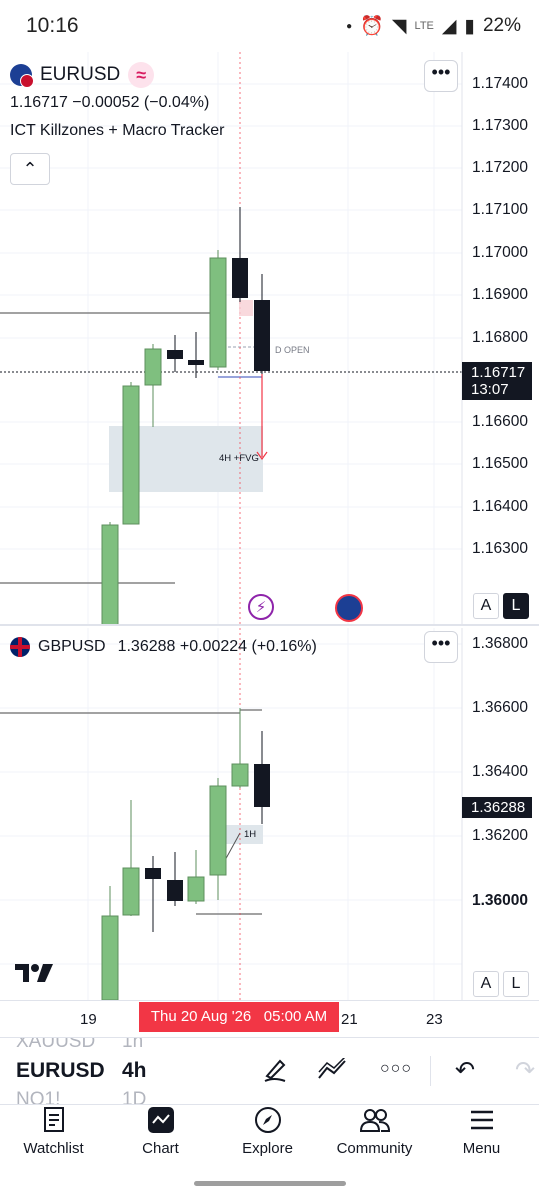 The height and width of the screenshot is (1199, 539). Describe the element at coordinates (469, 26) in the screenshot. I see `battery-icon: ▮` at that location.